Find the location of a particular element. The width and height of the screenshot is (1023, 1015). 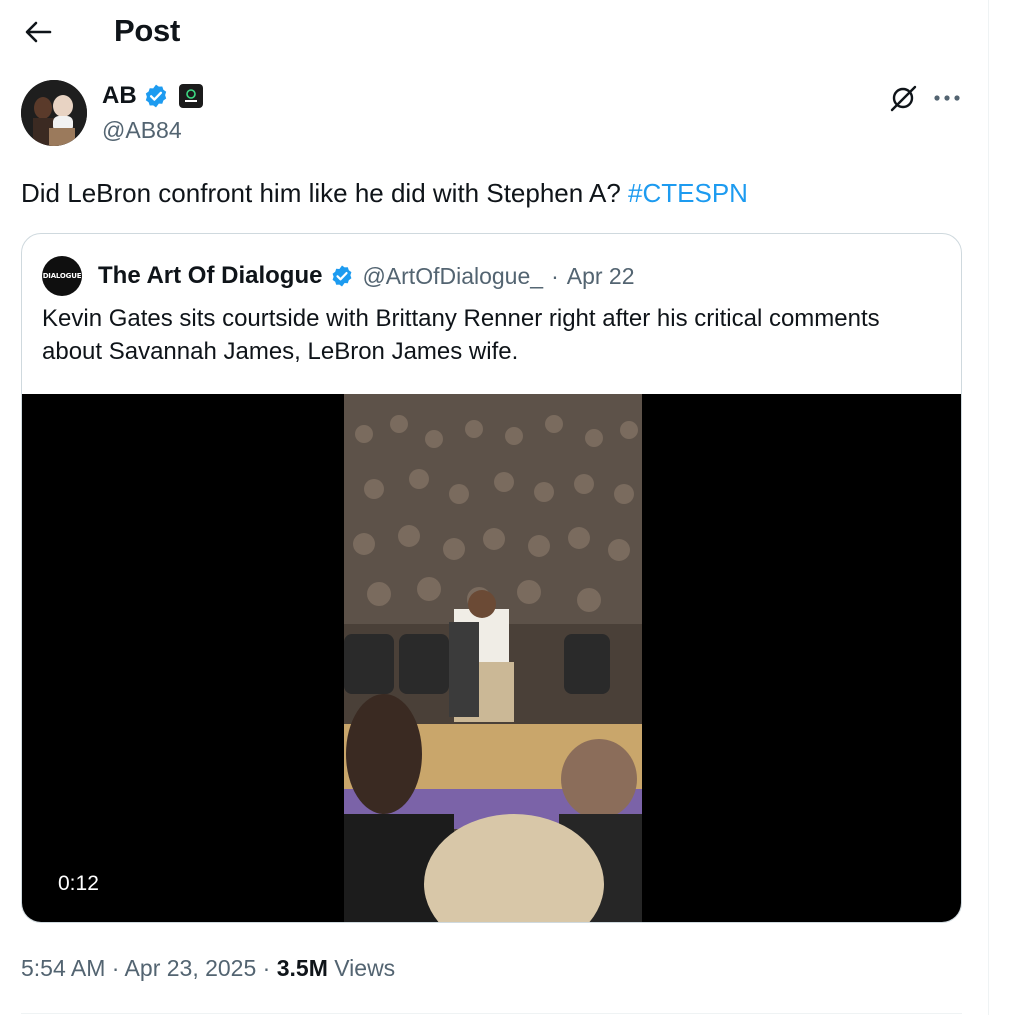

quoted-author-name: The Art Of Dialogue is located at coordinates (210, 276).